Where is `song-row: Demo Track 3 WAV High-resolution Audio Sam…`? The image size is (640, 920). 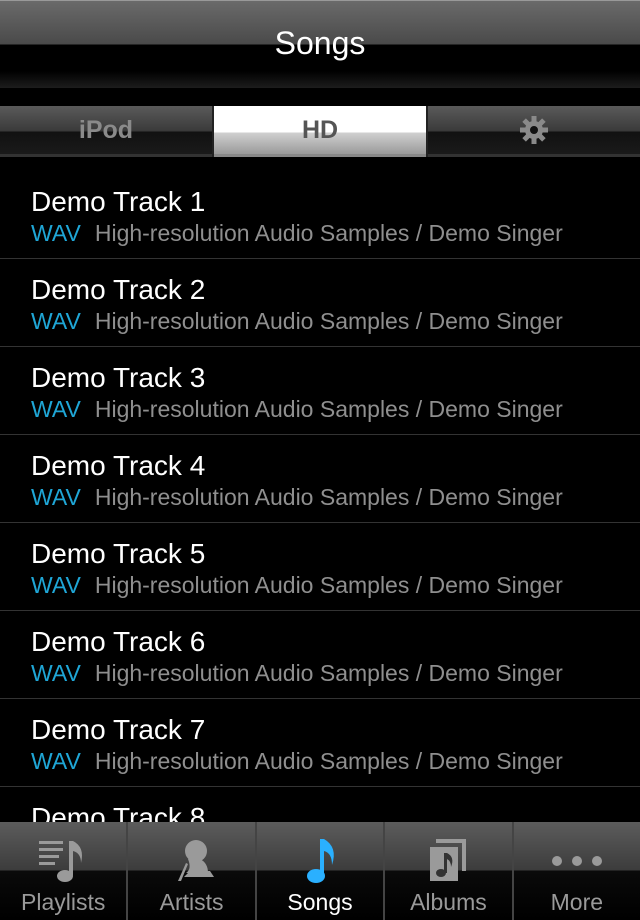
song-row: Demo Track 3 WAV High-resolution Audio Sam… is located at coordinates (320, 391).